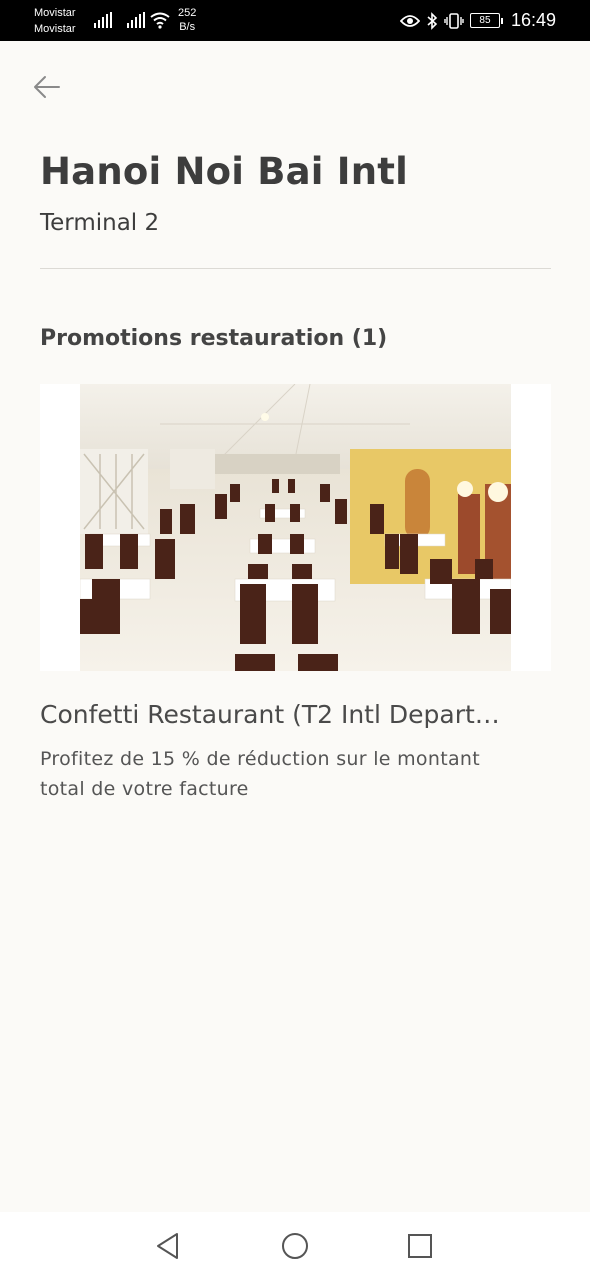 Image resolution: width=590 pixels, height=1280 pixels. Describe the element at coordinates (533, 20) in the screenshot. I see `clock: 16:49` at that location.